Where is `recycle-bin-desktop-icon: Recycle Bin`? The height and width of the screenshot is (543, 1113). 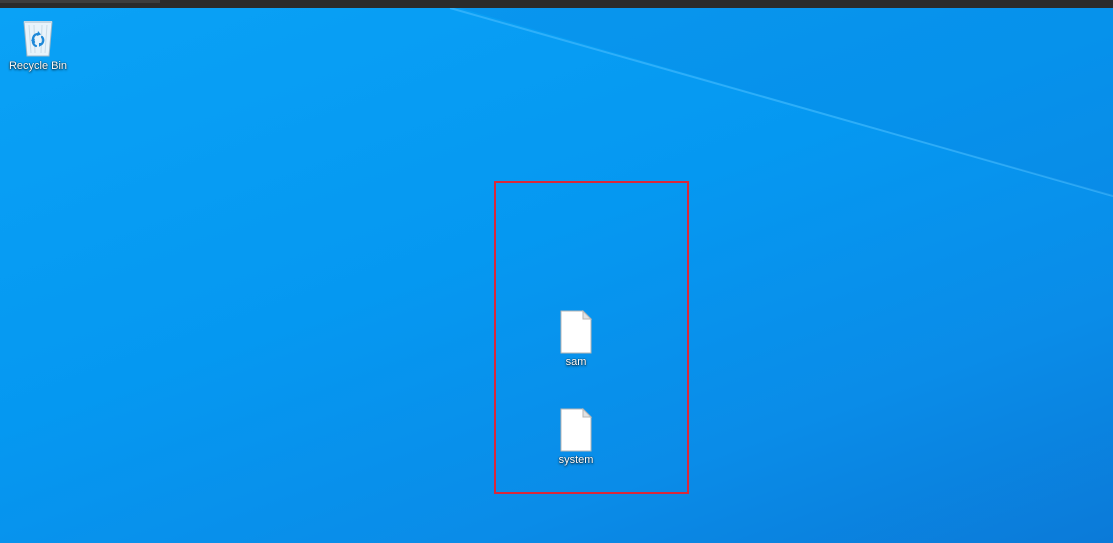 recycle-bin-desktop-icon: Recycle Bin is located at coordinates (38, 44).